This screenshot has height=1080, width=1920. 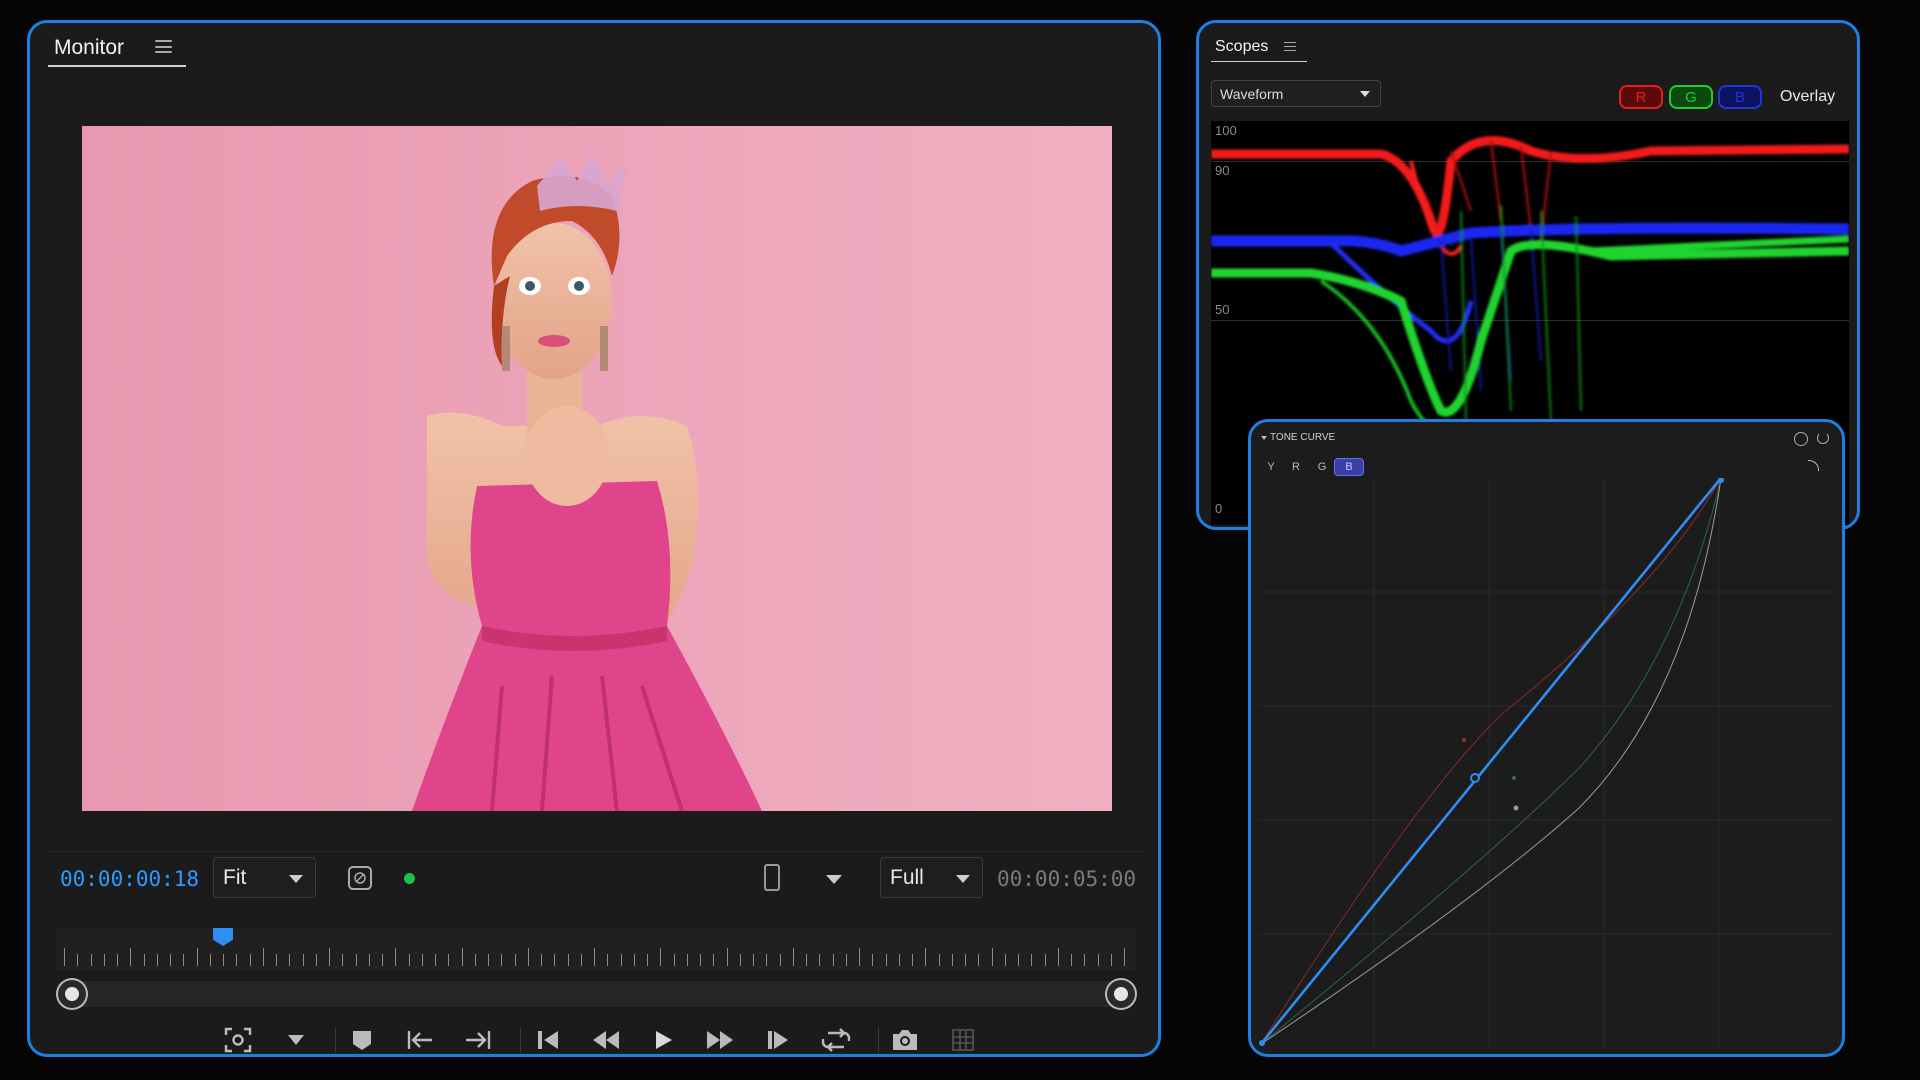 I want to click on device-preview-icon, so click(x=772, y=877).